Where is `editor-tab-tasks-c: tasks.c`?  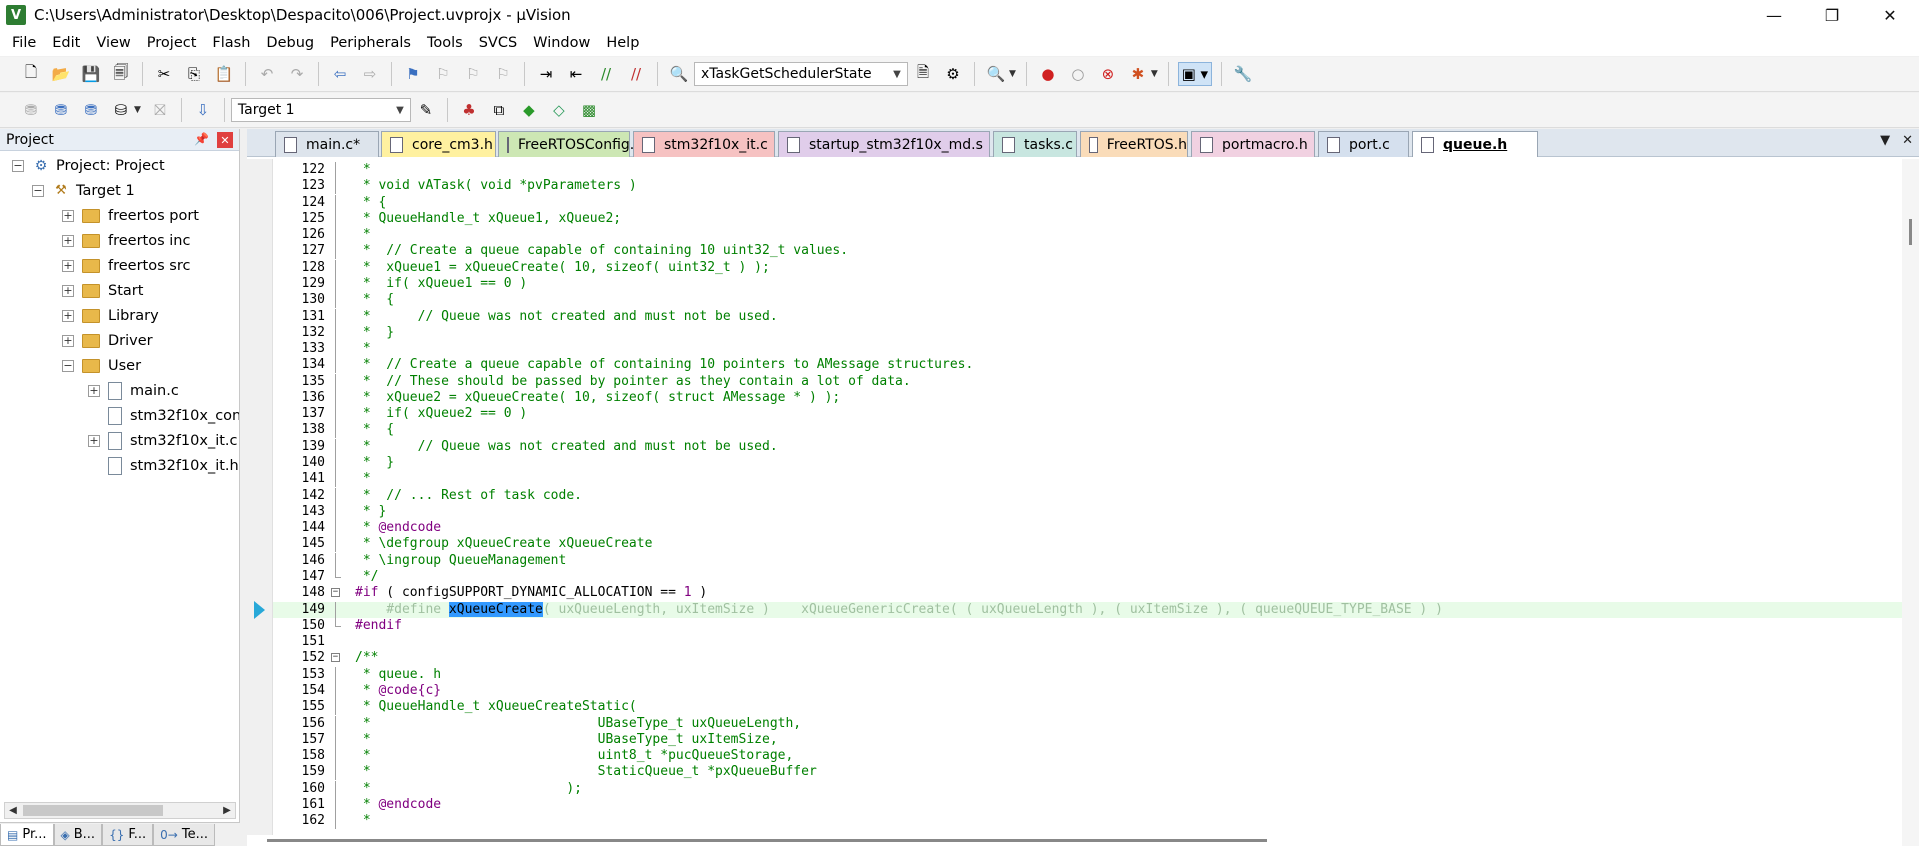
editor-tab-tasks-c: tasks.c is located at coordinates (1035, 144).